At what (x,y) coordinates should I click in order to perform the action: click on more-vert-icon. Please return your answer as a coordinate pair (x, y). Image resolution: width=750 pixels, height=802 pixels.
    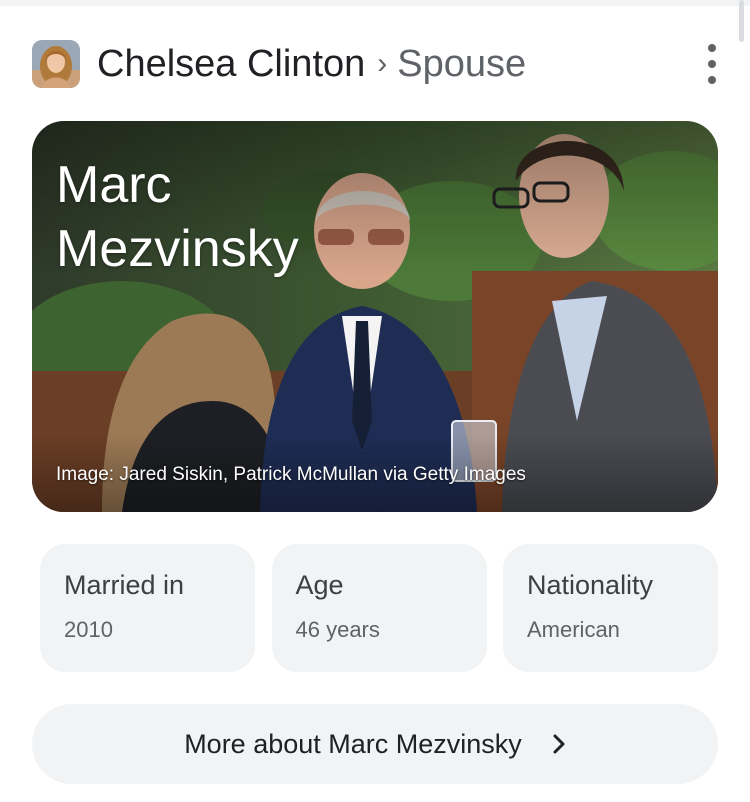
    Looking at the image, I should click on (712, 64).